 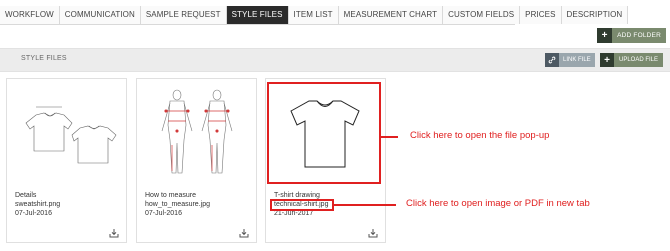 What do you see at coordinates (577, 60) in the screenshot?
I see `link-file-label: LINK FILE` at bounding box center [577, 60].